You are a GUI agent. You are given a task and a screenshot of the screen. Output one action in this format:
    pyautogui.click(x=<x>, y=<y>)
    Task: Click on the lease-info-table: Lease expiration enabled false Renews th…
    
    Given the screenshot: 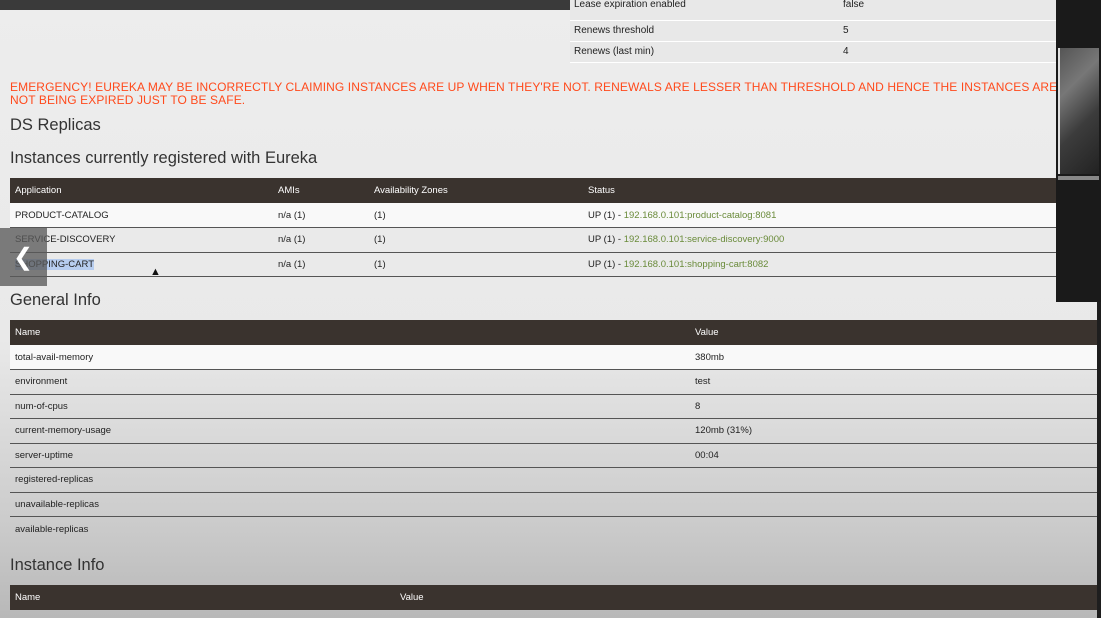 What is the action you would take?
    pyautogui.click(x=813, y=31)
    